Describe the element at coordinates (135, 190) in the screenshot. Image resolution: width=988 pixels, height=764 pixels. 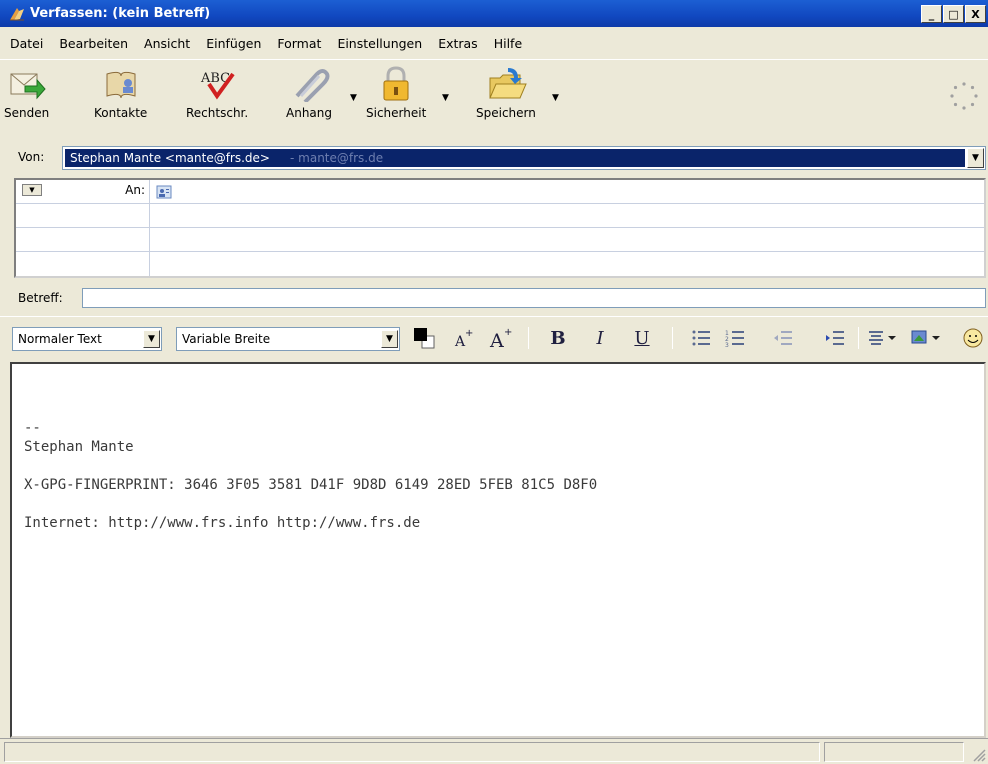
I see `recipient-type-label: An:` at that location.